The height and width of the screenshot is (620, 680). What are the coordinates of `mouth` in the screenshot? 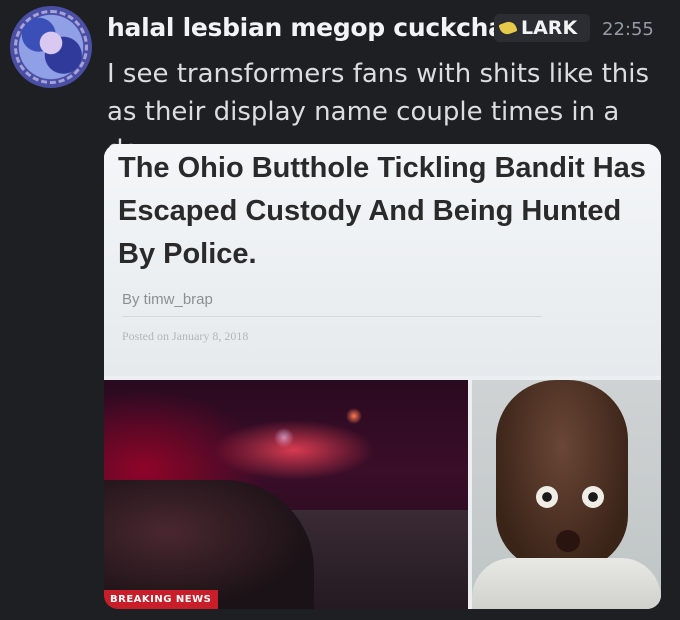 It's located at (568, 541).